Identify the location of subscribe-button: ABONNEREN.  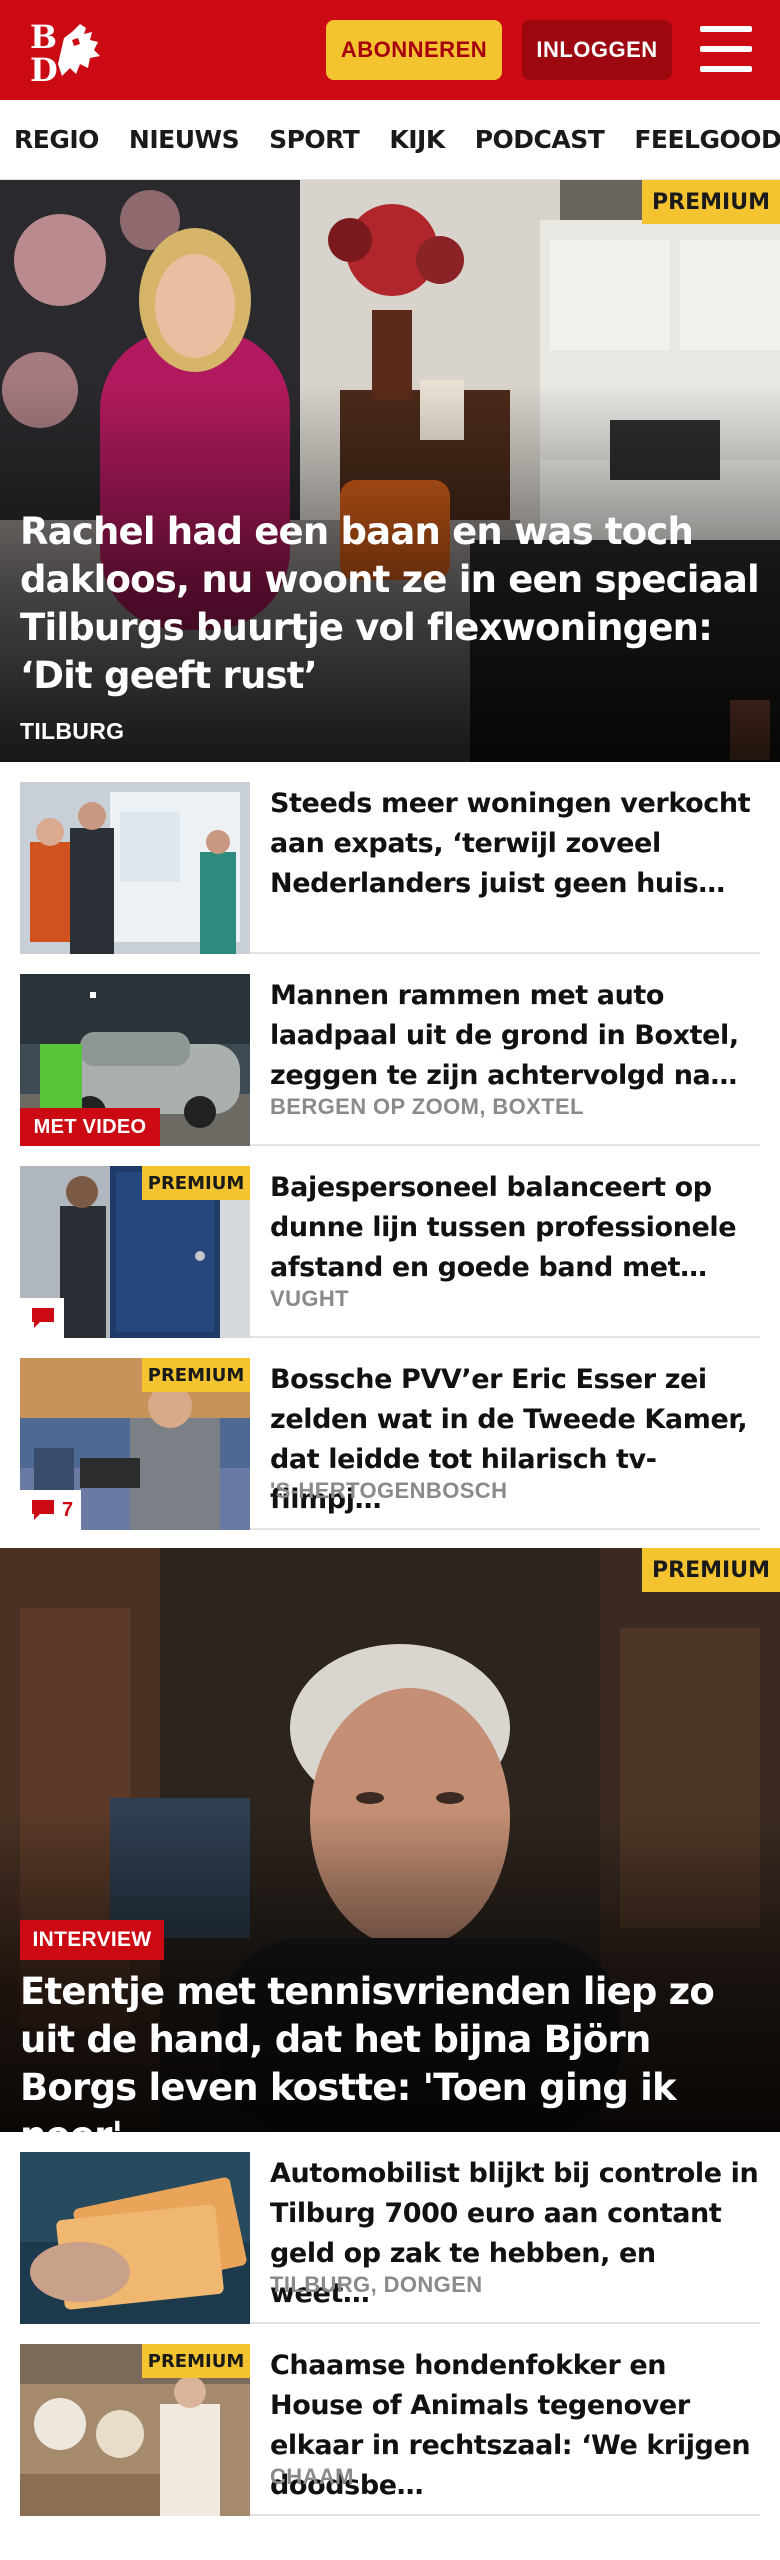
(414, 50).